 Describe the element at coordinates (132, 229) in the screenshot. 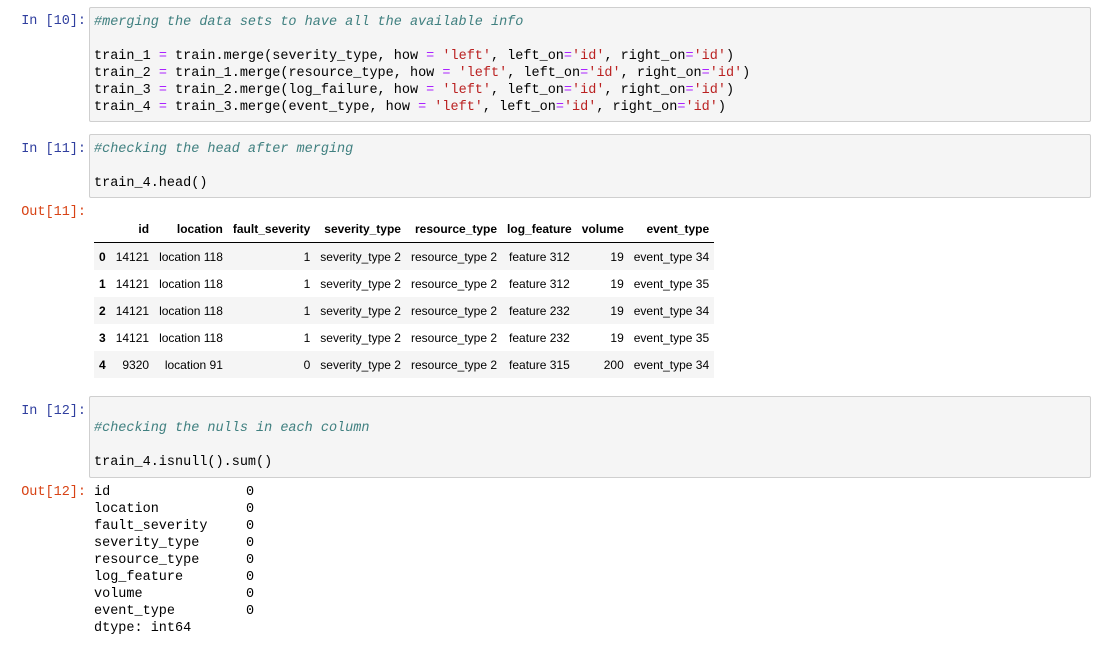

I see `column-header: id` at that location.